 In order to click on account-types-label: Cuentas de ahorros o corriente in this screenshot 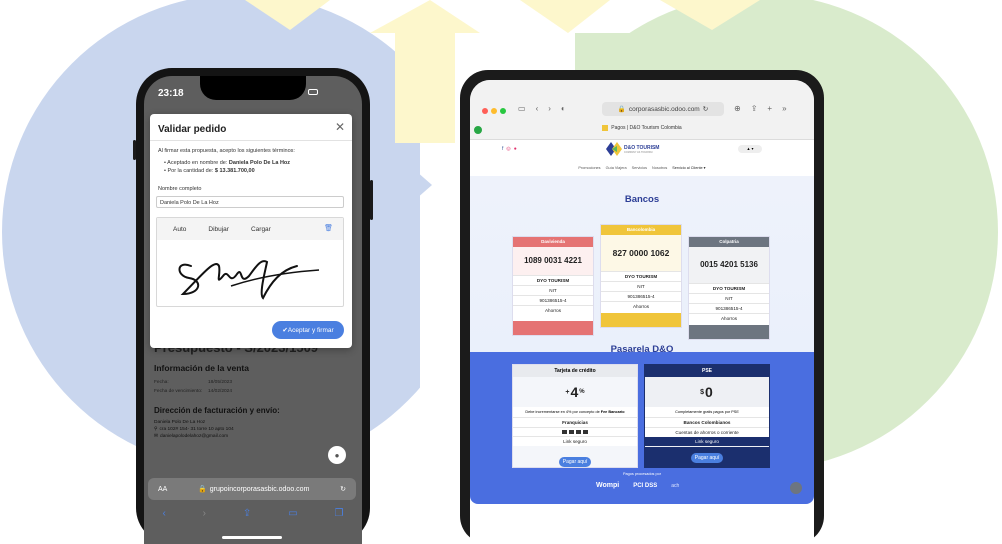, I will do `click(707, 432)`.